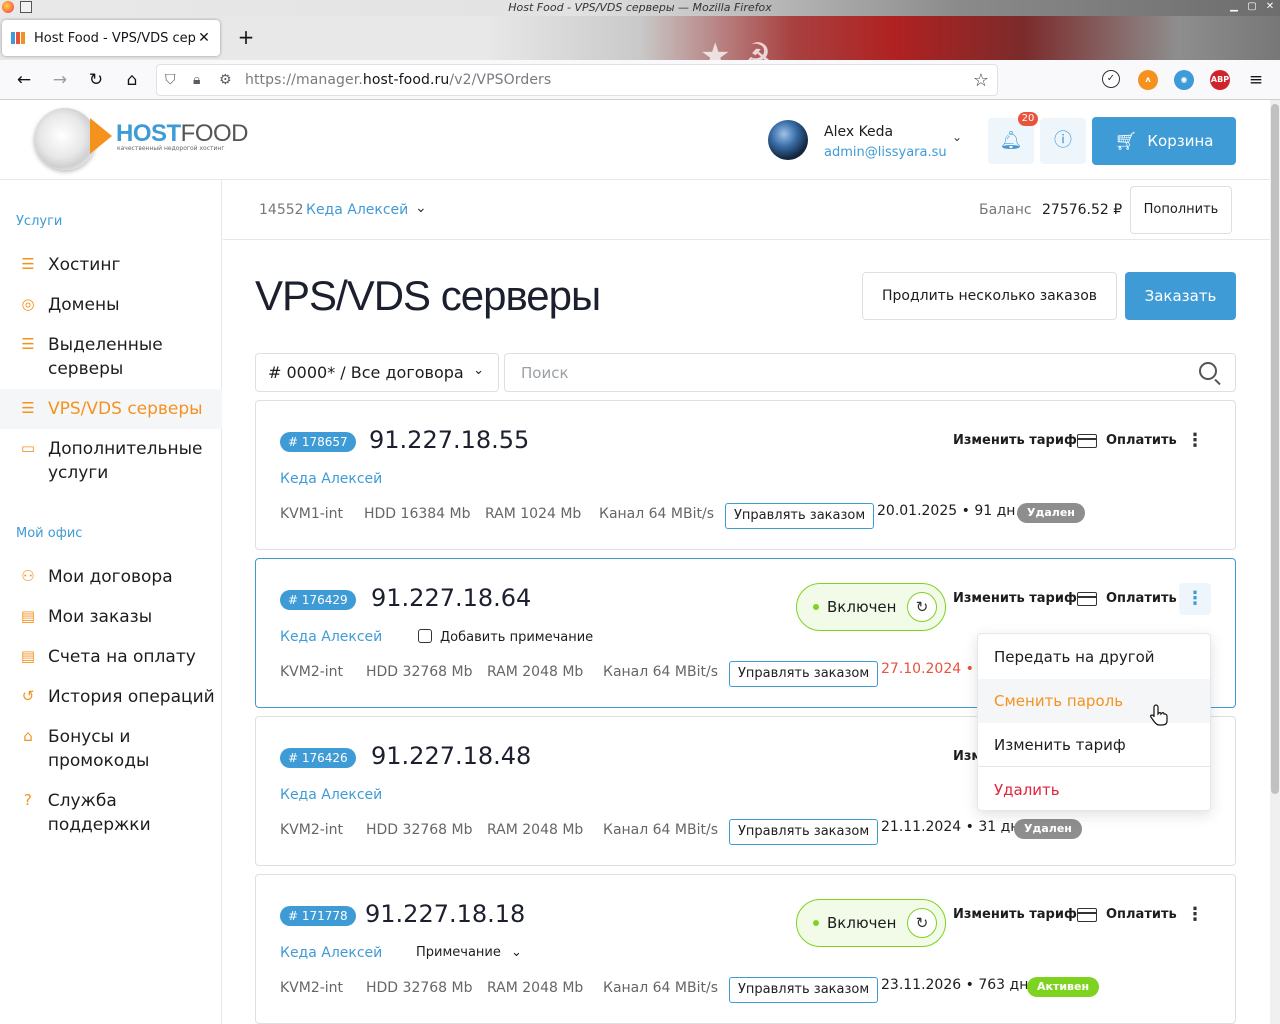 The height and width of the screenshot is (1024, 1280). What do you see at coordinates (1063, 141) in the screenshot?
I see `help-button: ⓘ` at bounding box center [1063, 141].